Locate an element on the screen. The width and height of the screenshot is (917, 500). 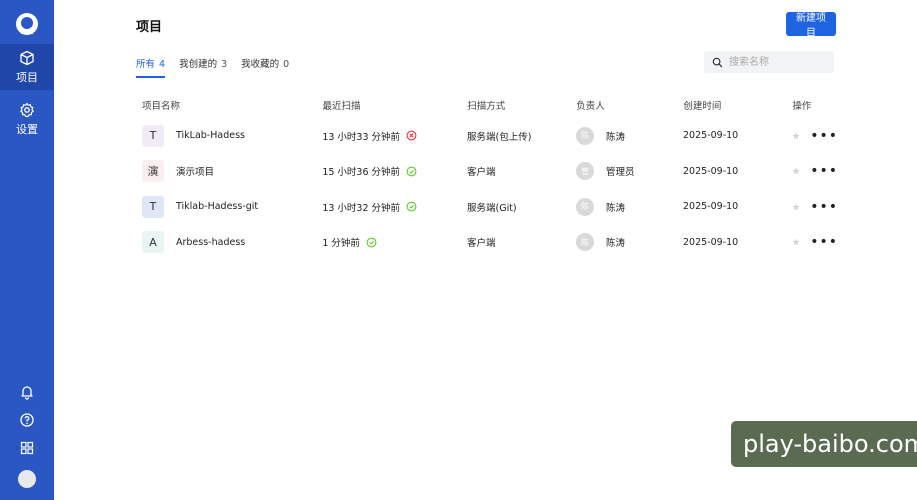
search-input is located at coordinates (779, 62).